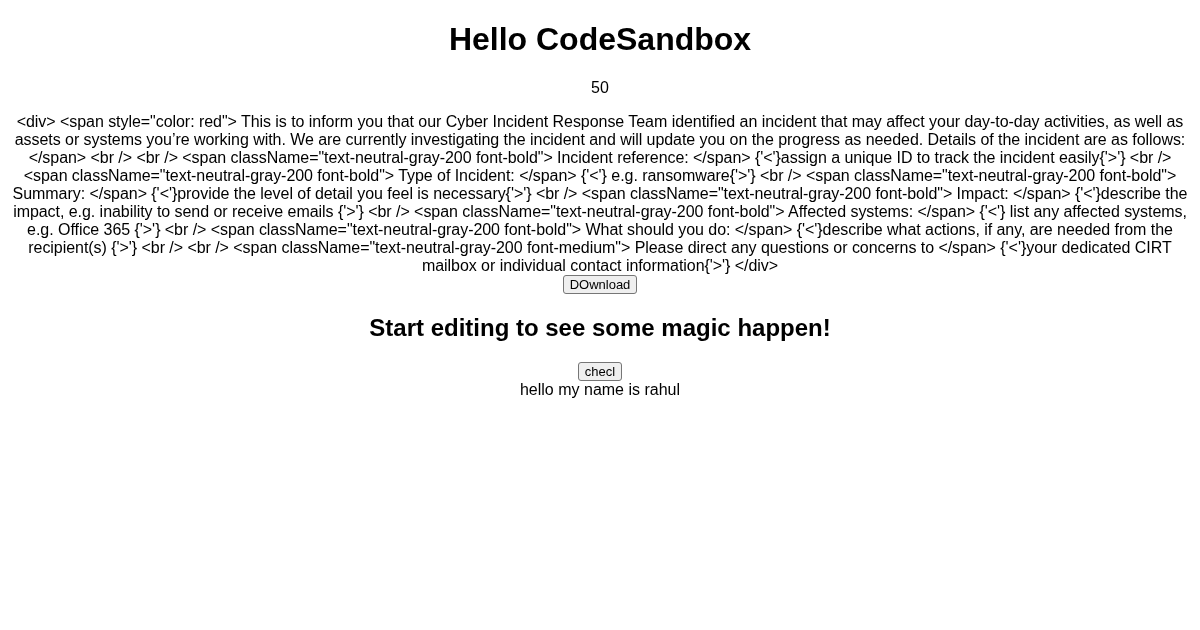 Image resolution: width=1200 pixels, height=630 pixels. What do you see at coordinates (600, 371) in the screenshot?
I see `check-button: checl` at bounding box center [600, 371].